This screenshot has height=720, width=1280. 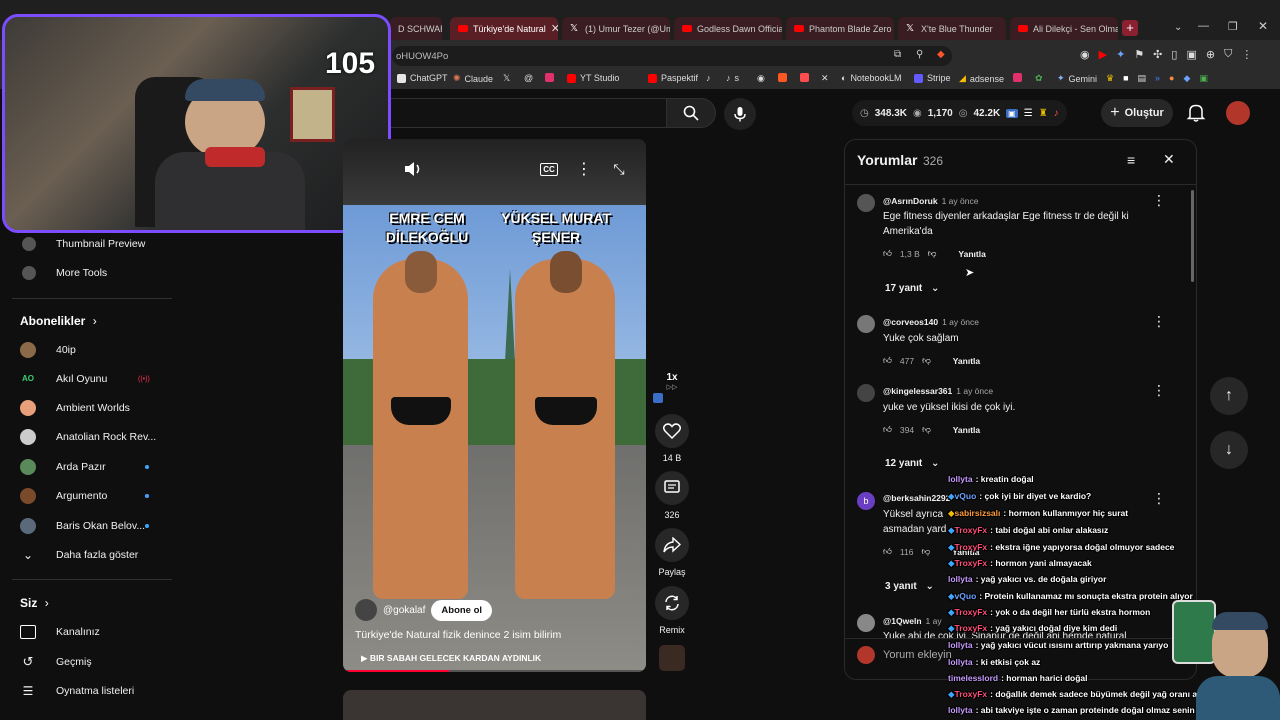 I want to click on subscribe-button: Abone ol, so click(x=462, y=610).